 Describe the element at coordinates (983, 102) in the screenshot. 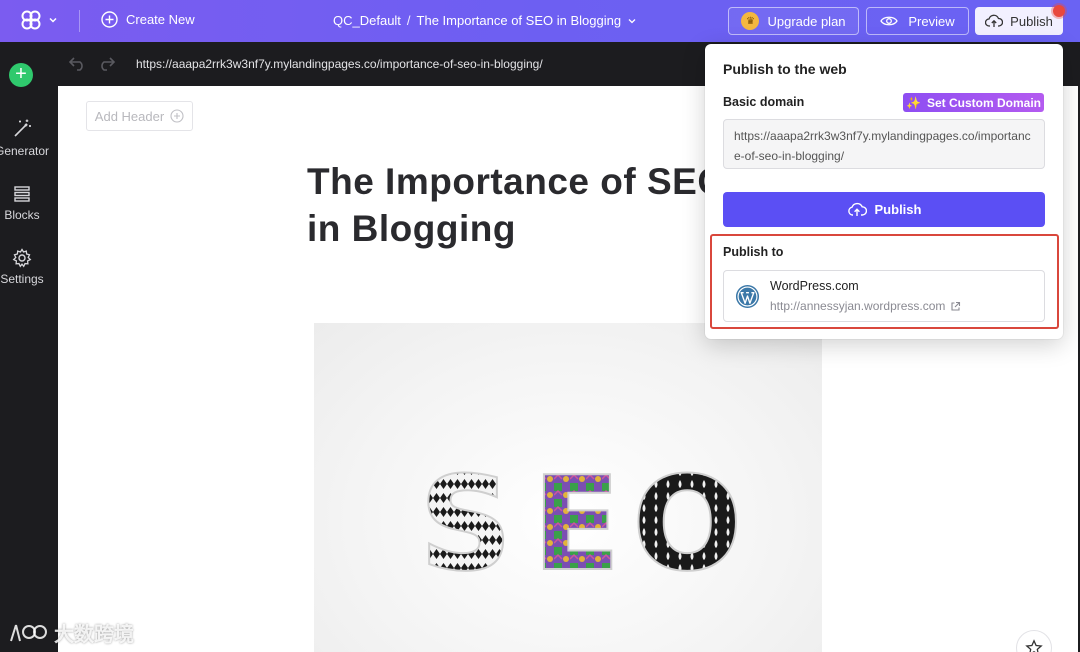

I see `set-custom-domain-label: Set Custom Domain` at that location.